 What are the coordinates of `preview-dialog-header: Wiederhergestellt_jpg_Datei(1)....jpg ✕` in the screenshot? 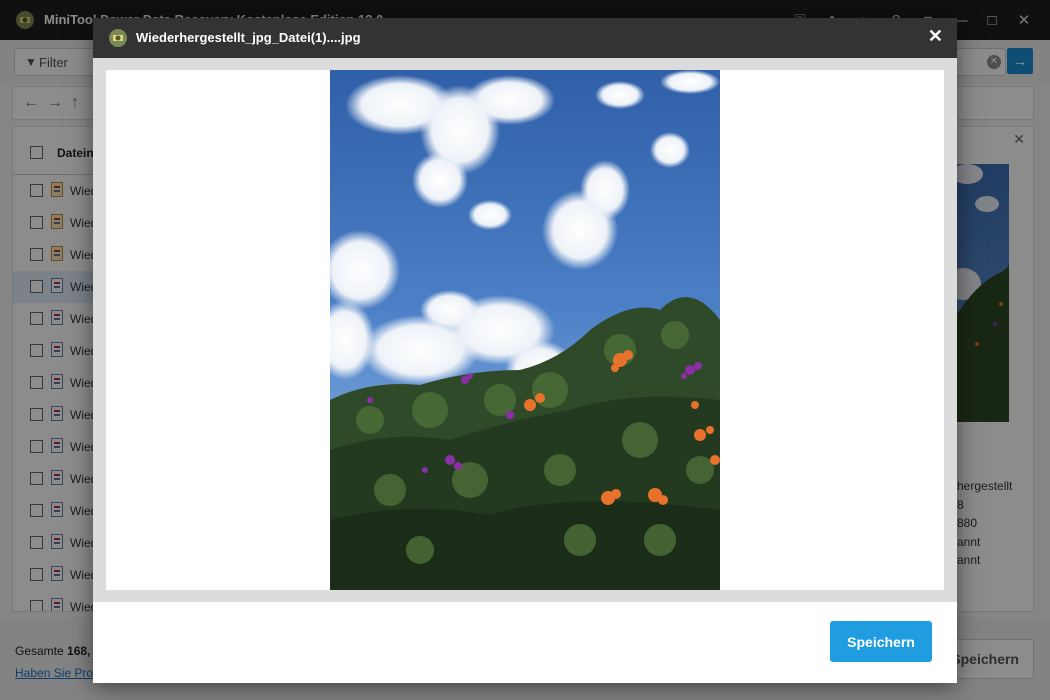 It's located at (525, 38).